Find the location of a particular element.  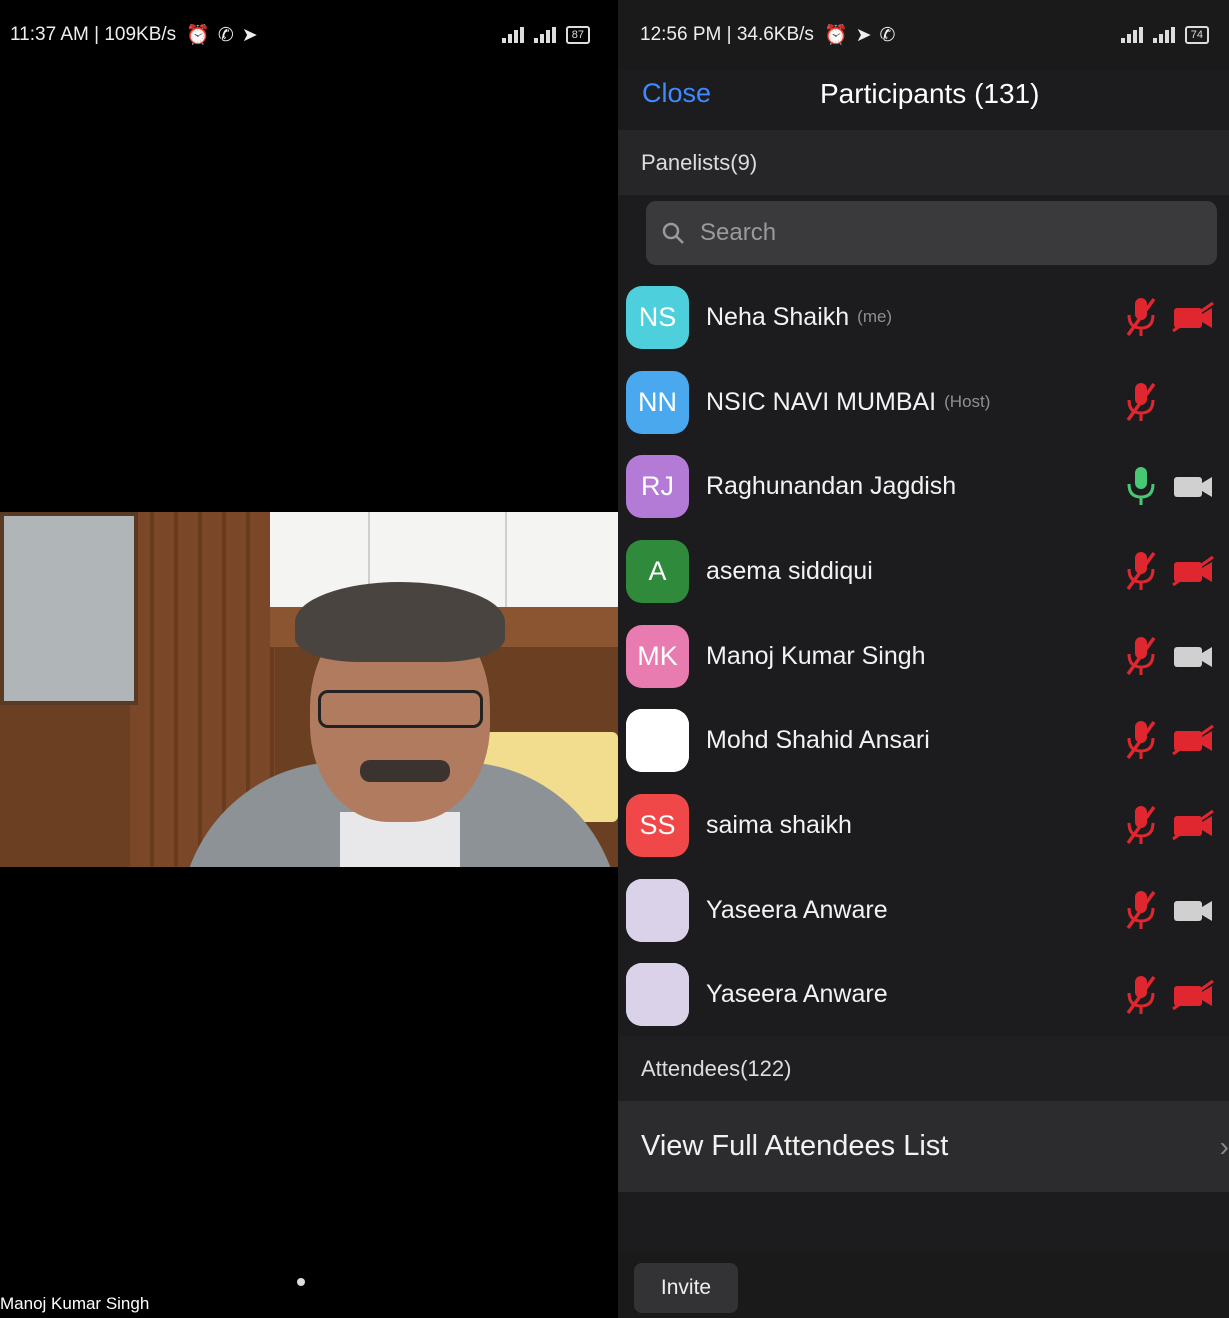

battery-icon: 87 is located at coordinates (577, 35).